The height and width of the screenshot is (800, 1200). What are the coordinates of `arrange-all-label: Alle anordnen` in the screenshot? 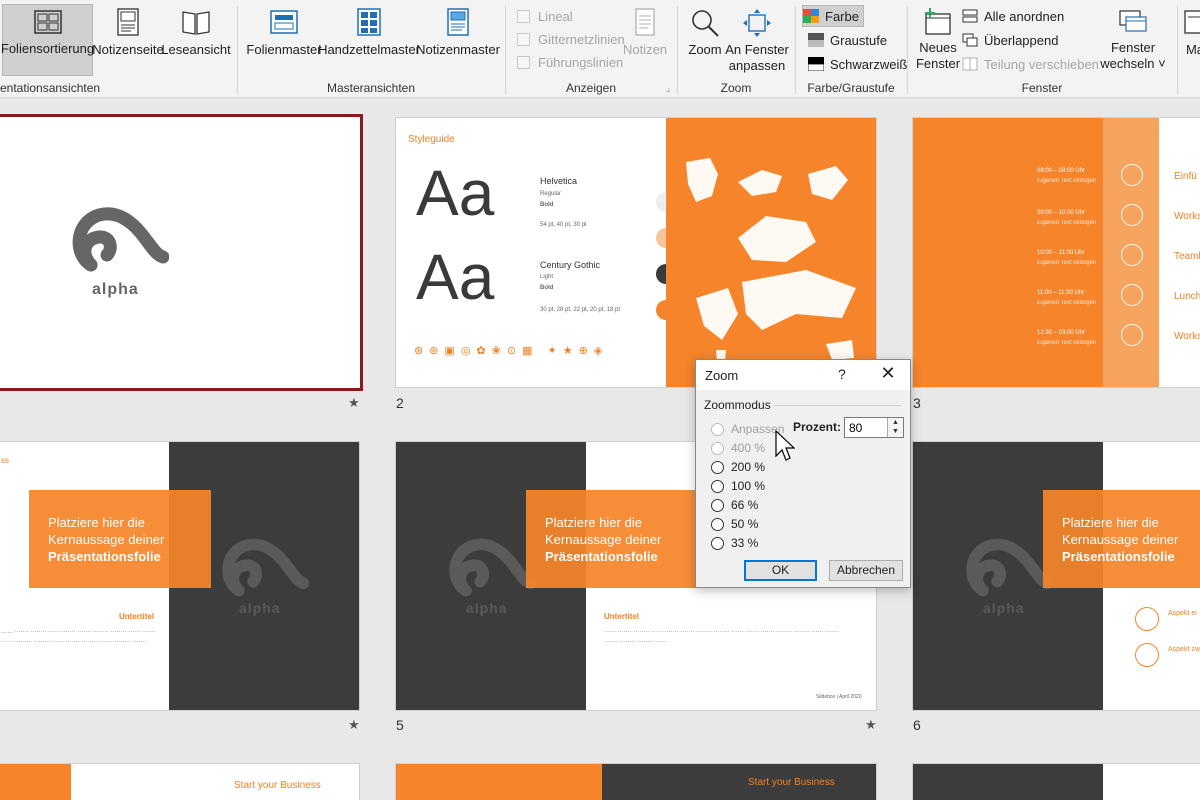 It's located at (1024, 16).